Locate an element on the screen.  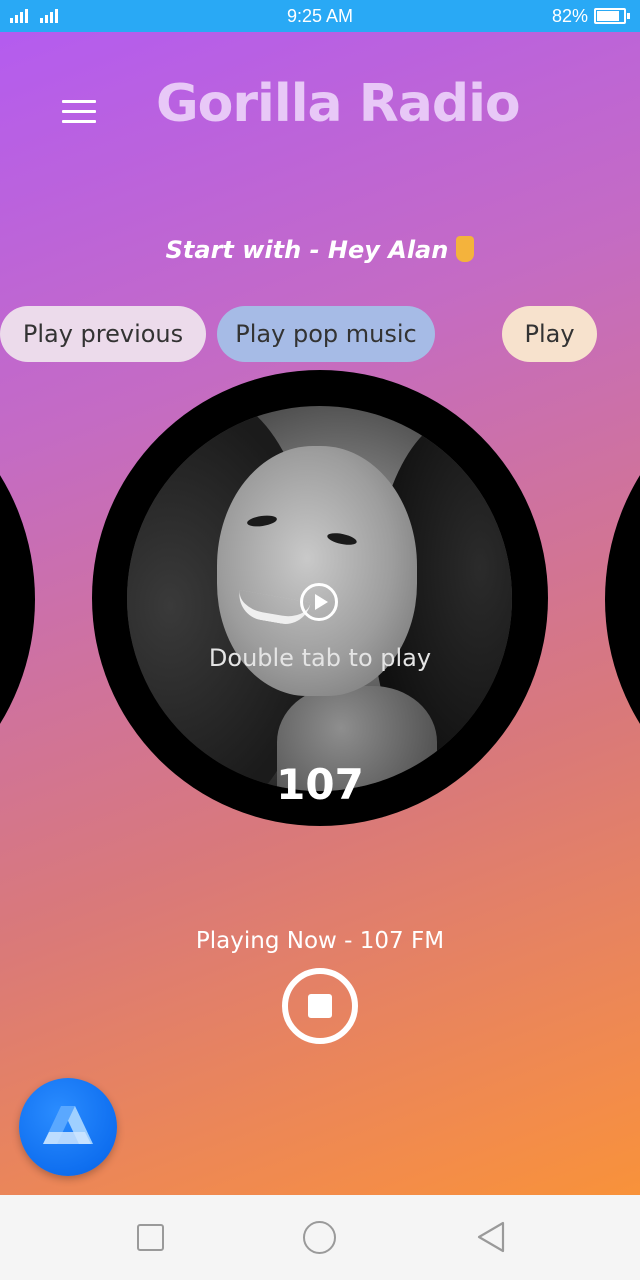
alan-logo-icon is located at coordinates (68, 1125).